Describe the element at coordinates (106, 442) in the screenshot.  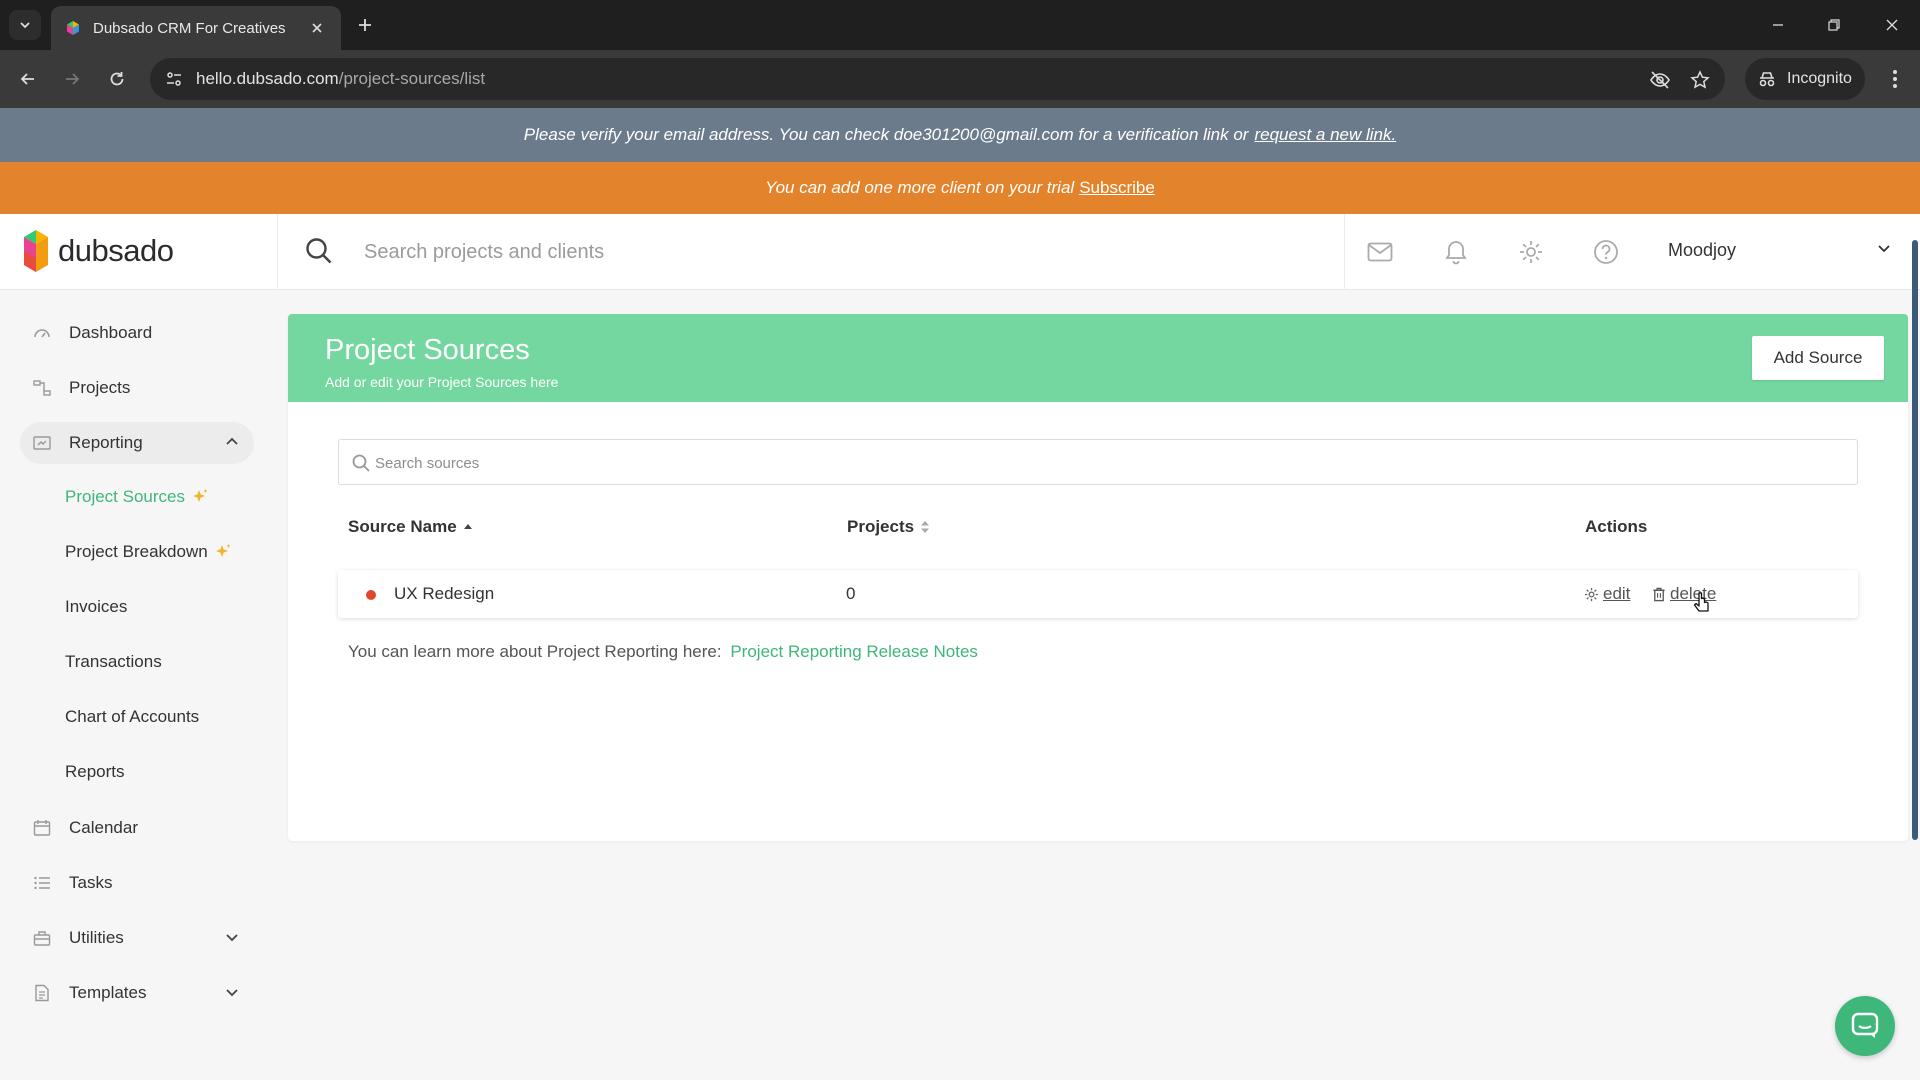
I see `sidebar-item-label: Reporting` at that location.